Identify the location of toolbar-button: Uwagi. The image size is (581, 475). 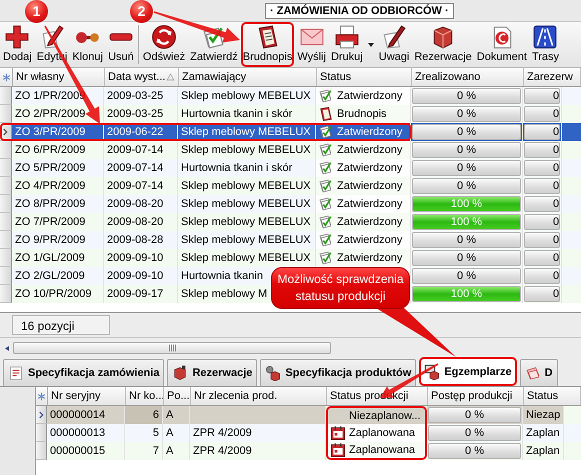
(394, 44).